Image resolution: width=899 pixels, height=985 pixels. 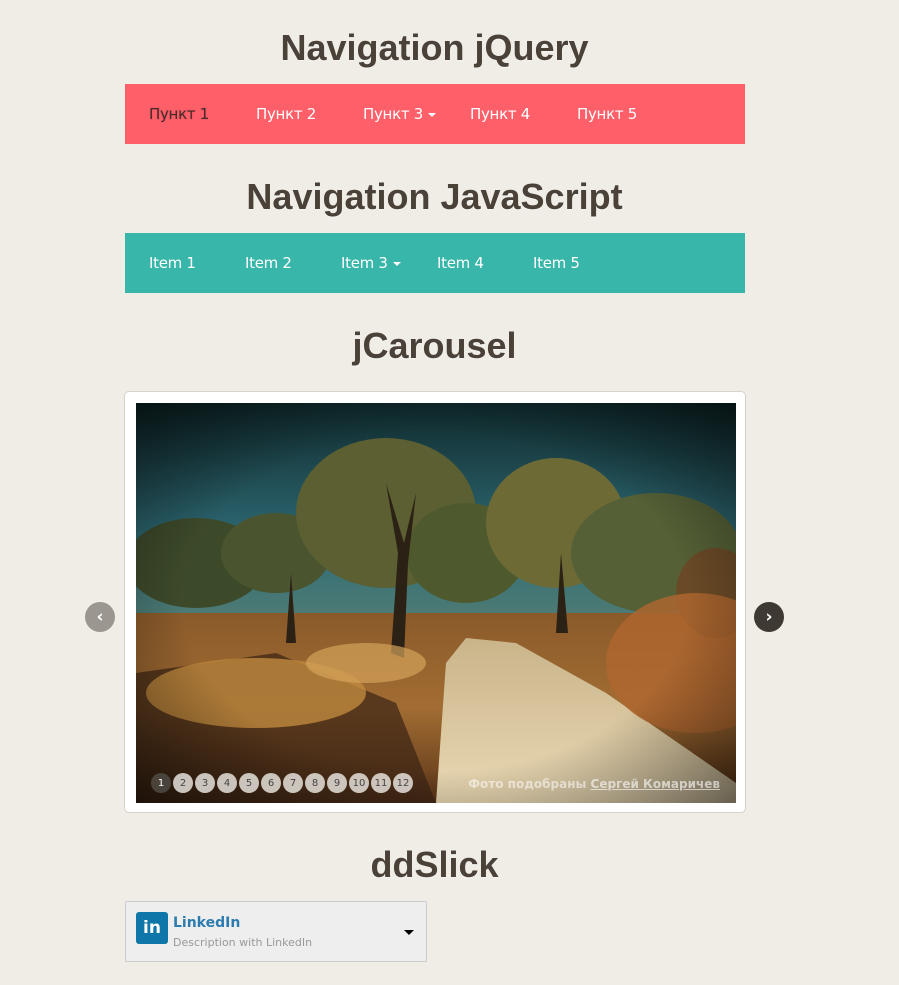 I want to click on heading-jcarousel: jCarousel, so click(x=434, y=345).